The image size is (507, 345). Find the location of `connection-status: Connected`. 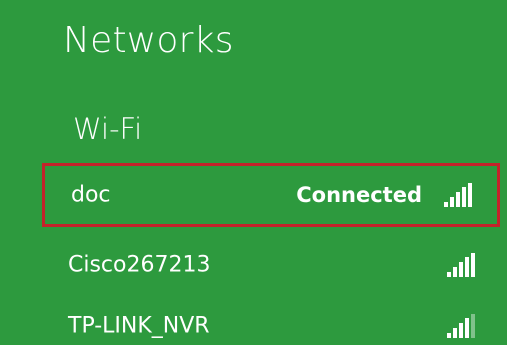

connection-status: Connected is located at coordinates (359, 195).